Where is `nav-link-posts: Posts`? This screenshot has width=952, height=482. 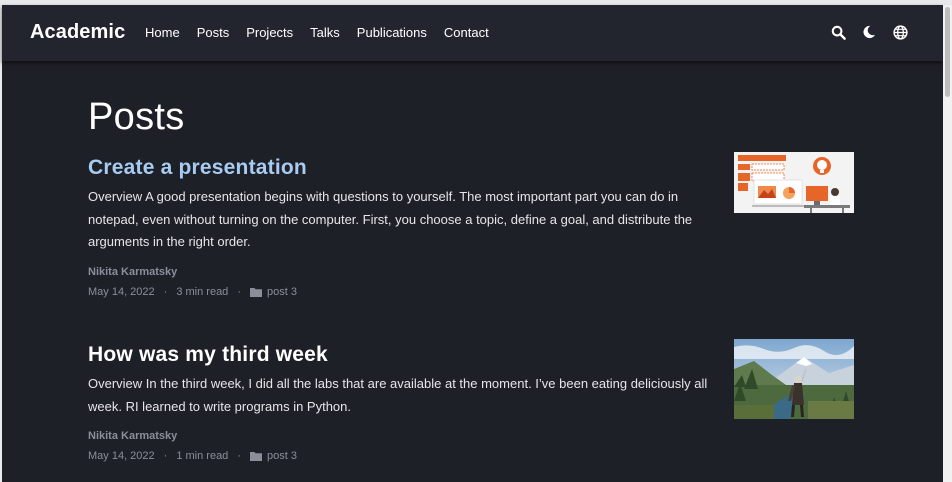 nav-link-posts: Posts is located at coordinates (213, 32).